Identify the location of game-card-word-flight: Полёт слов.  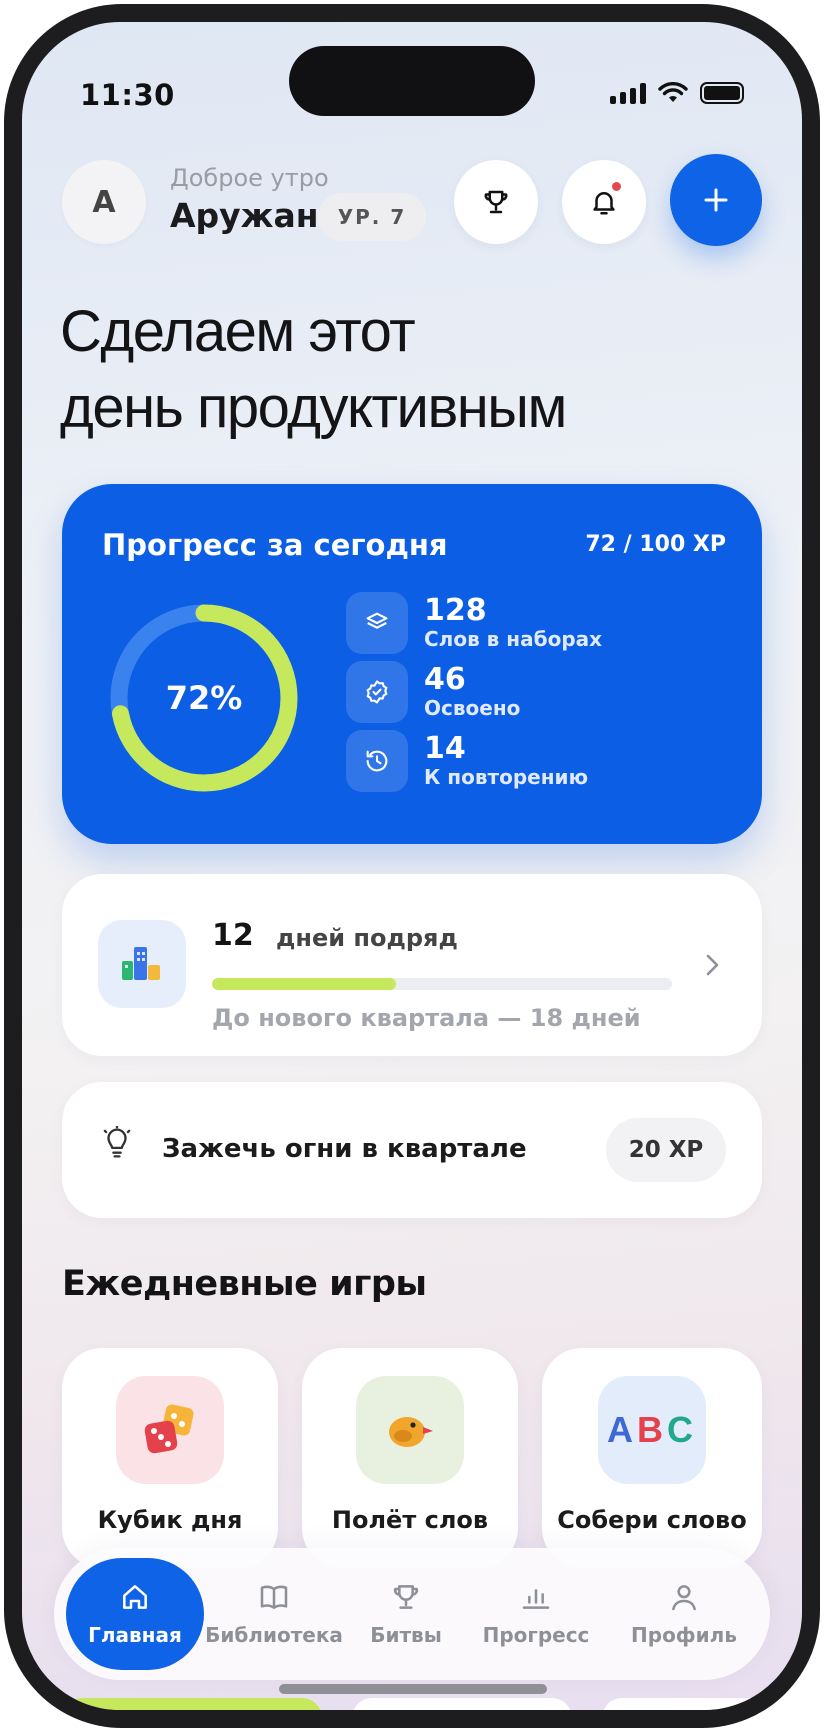
(410, 1458).